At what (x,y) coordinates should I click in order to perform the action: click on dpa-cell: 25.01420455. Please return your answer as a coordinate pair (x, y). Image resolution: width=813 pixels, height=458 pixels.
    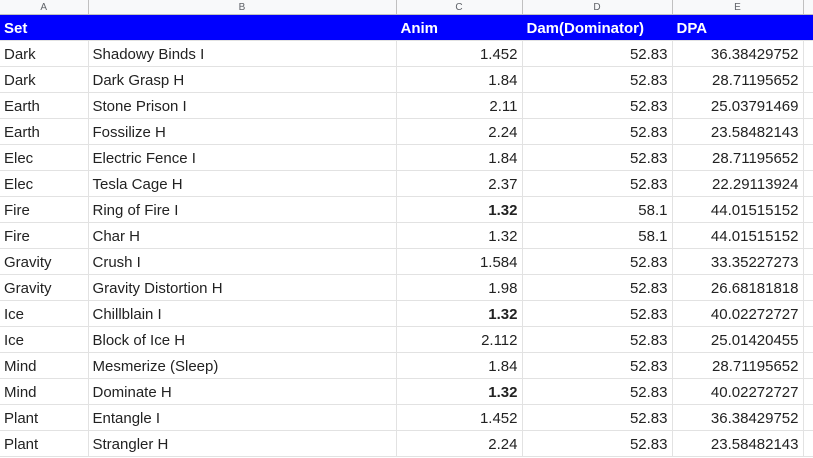
    Looking at the image, I should click on (738, 339).